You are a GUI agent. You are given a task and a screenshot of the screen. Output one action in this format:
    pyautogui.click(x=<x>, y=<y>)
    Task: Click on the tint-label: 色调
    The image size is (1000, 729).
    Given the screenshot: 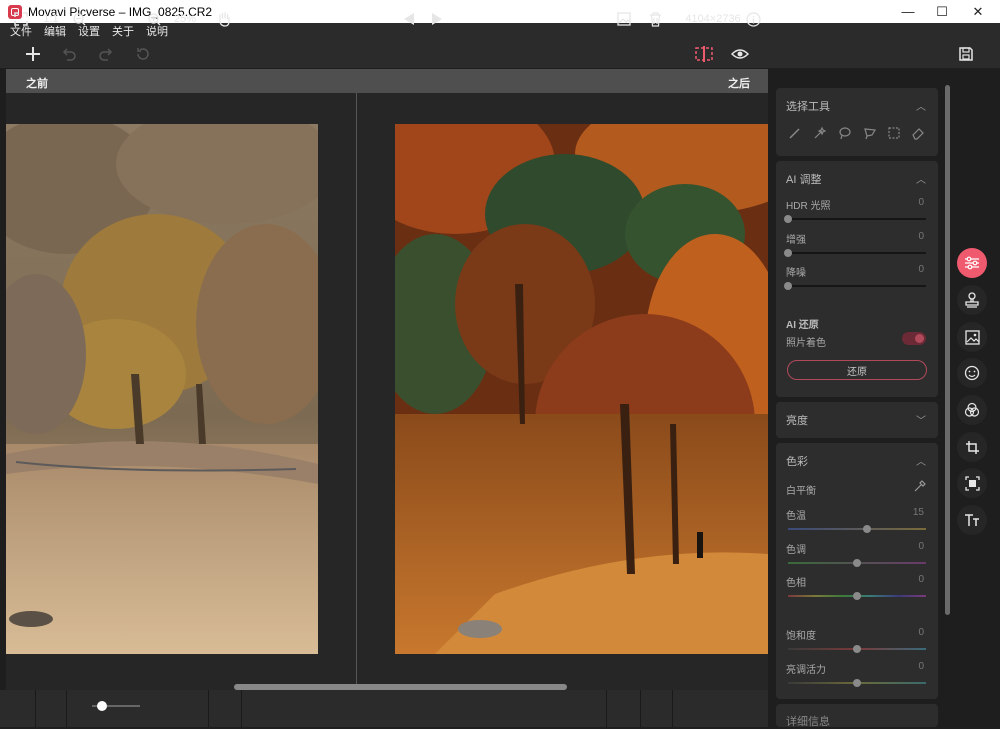 What is the action you would take?
    pyautogui.click(x=796, y=550)
    